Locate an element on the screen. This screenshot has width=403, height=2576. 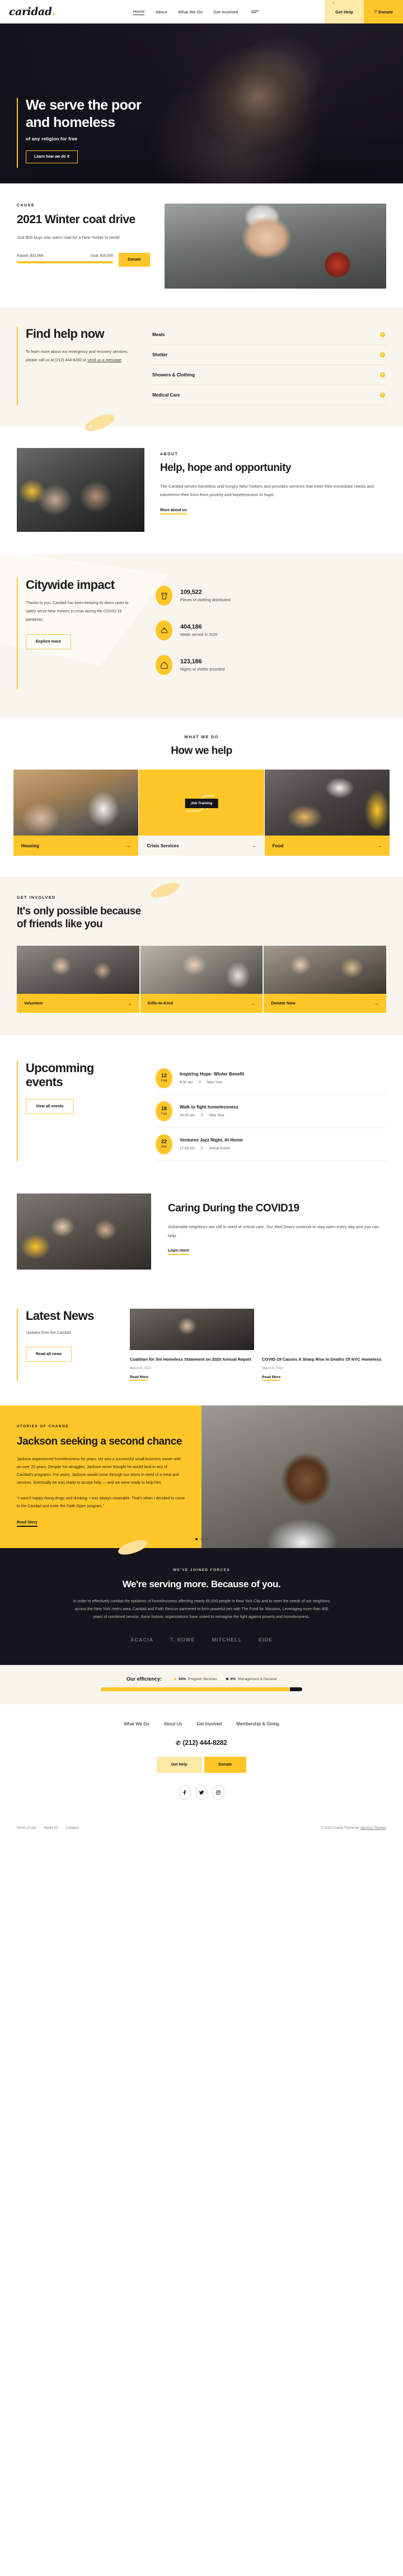
footer-terms-link: Terms of use is located at coordinates (26, 1828).